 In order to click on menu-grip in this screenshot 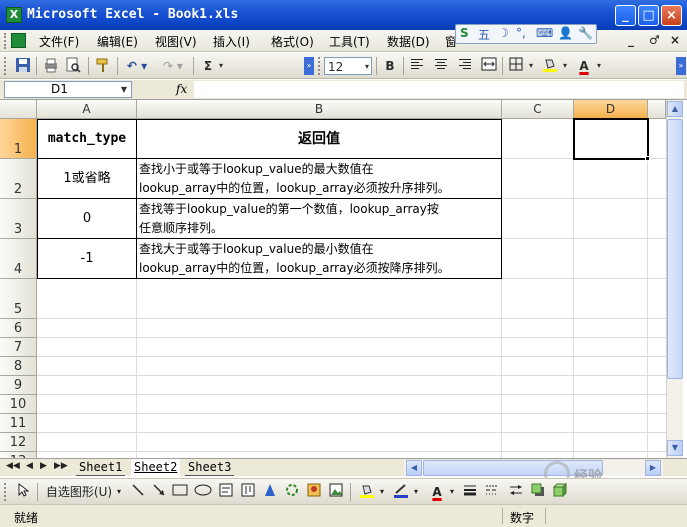, I will do `click(5, 41)`.